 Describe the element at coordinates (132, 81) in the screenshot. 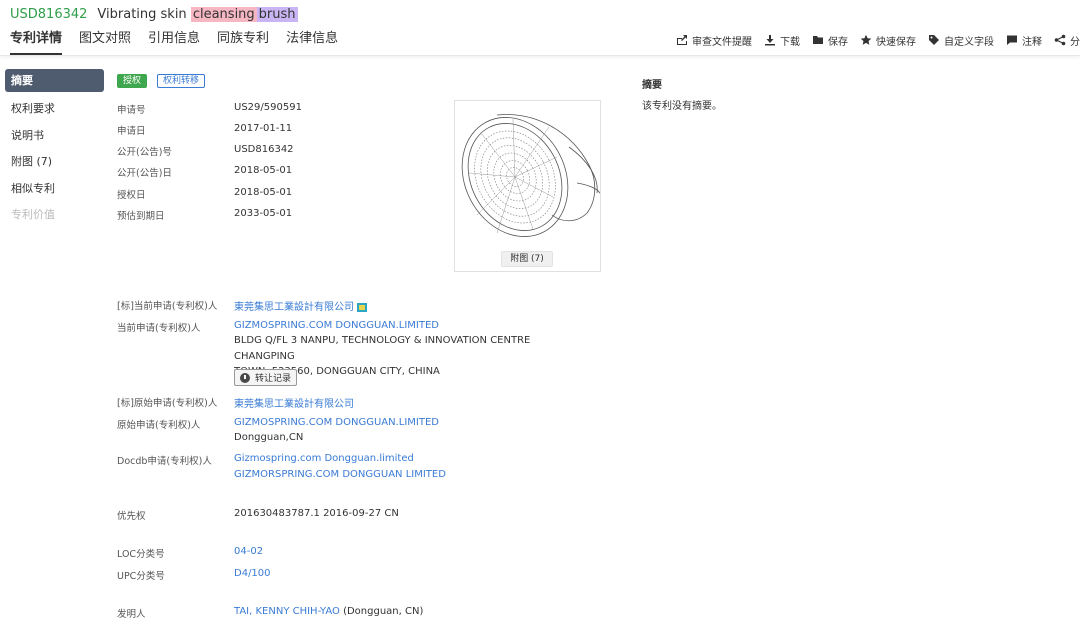

I see `status-badge-granted: 授权` at that location.